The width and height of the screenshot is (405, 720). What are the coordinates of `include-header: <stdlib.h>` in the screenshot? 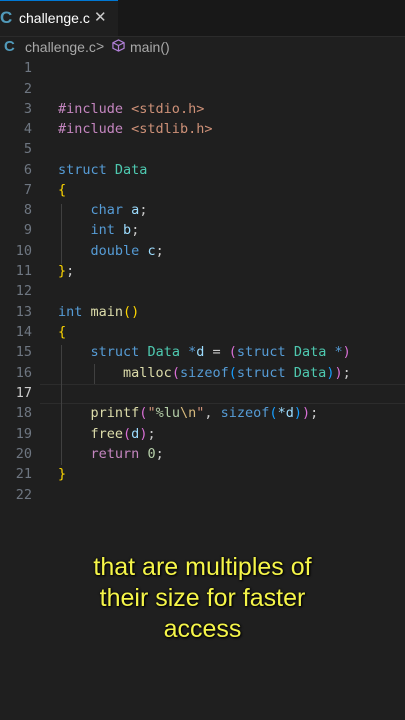 It's located at (172, 129).